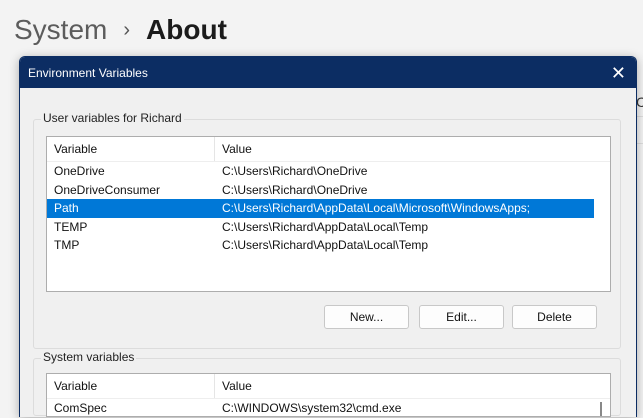 The image size is (643, 418). Describe the element at coordinates (312, 408) in the screenshot. I see `value-cell: C:\WINDOWS\system32\cmd.exe` at that location.